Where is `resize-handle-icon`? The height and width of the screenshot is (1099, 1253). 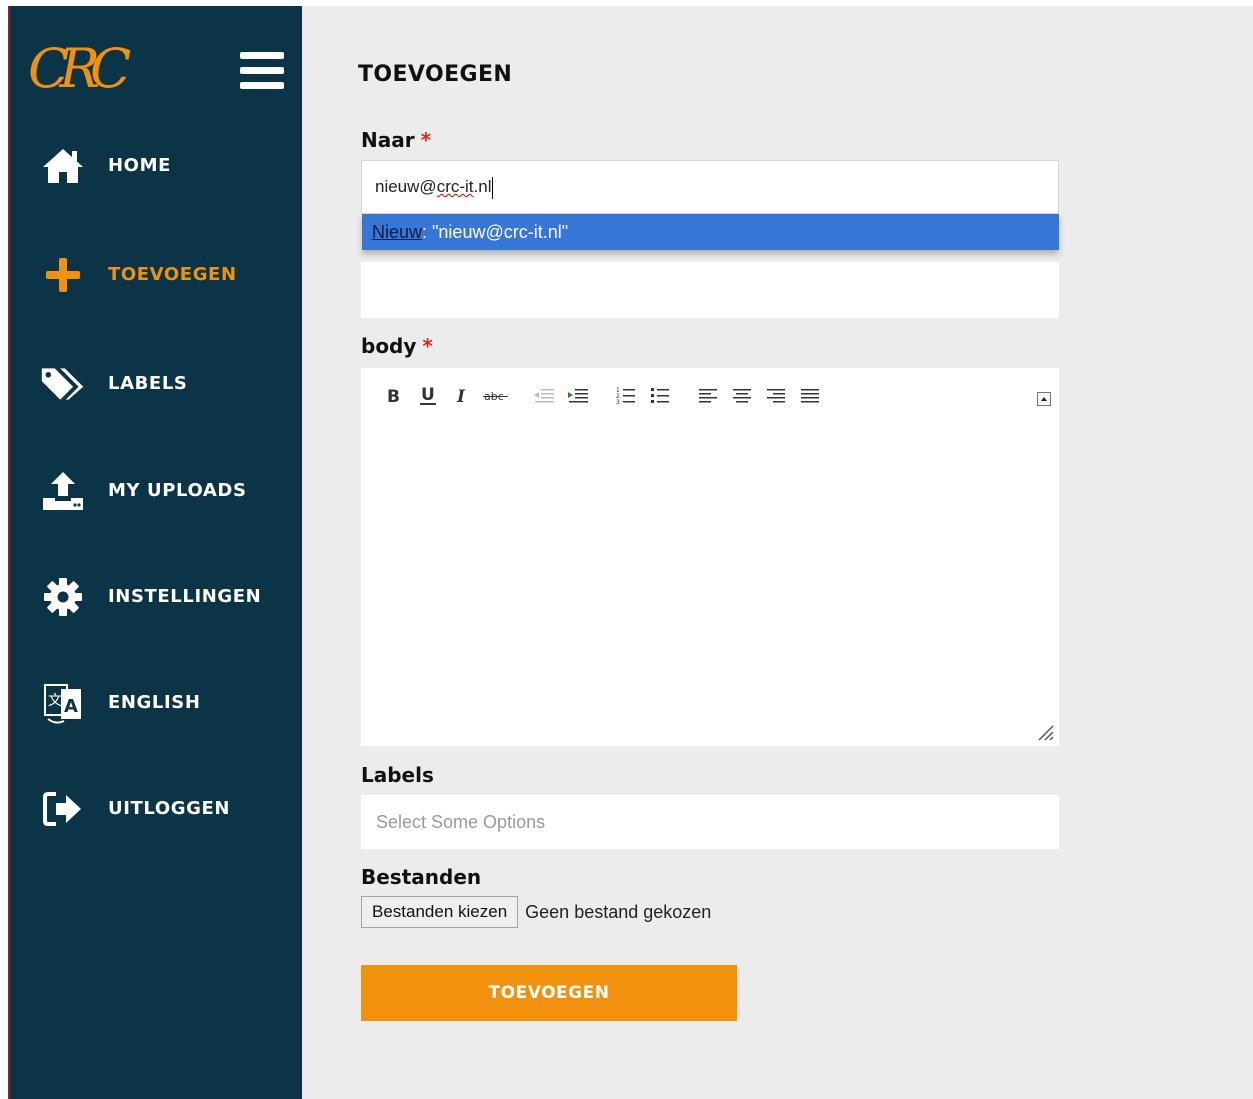
resize-handle-icon is located at coordinates (1045, 732).